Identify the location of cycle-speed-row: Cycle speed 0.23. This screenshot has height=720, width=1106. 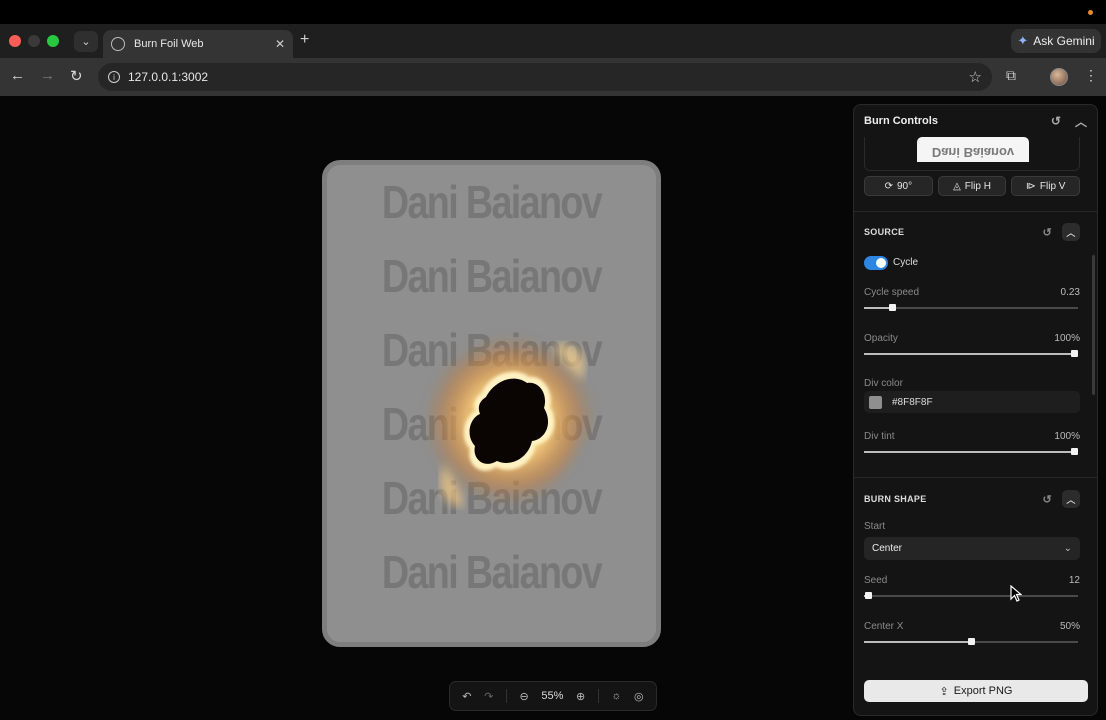
(972, 292).